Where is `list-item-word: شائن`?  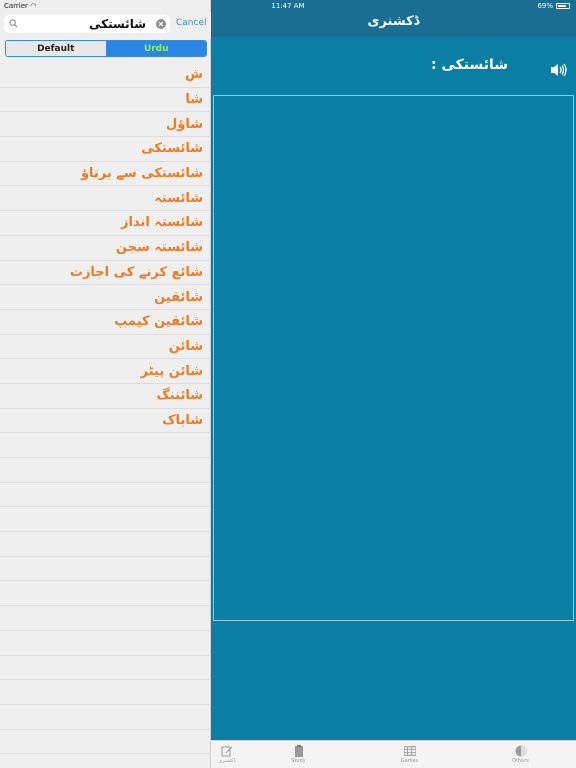 list-item-word: شائن is located at coordinates (185, 346).